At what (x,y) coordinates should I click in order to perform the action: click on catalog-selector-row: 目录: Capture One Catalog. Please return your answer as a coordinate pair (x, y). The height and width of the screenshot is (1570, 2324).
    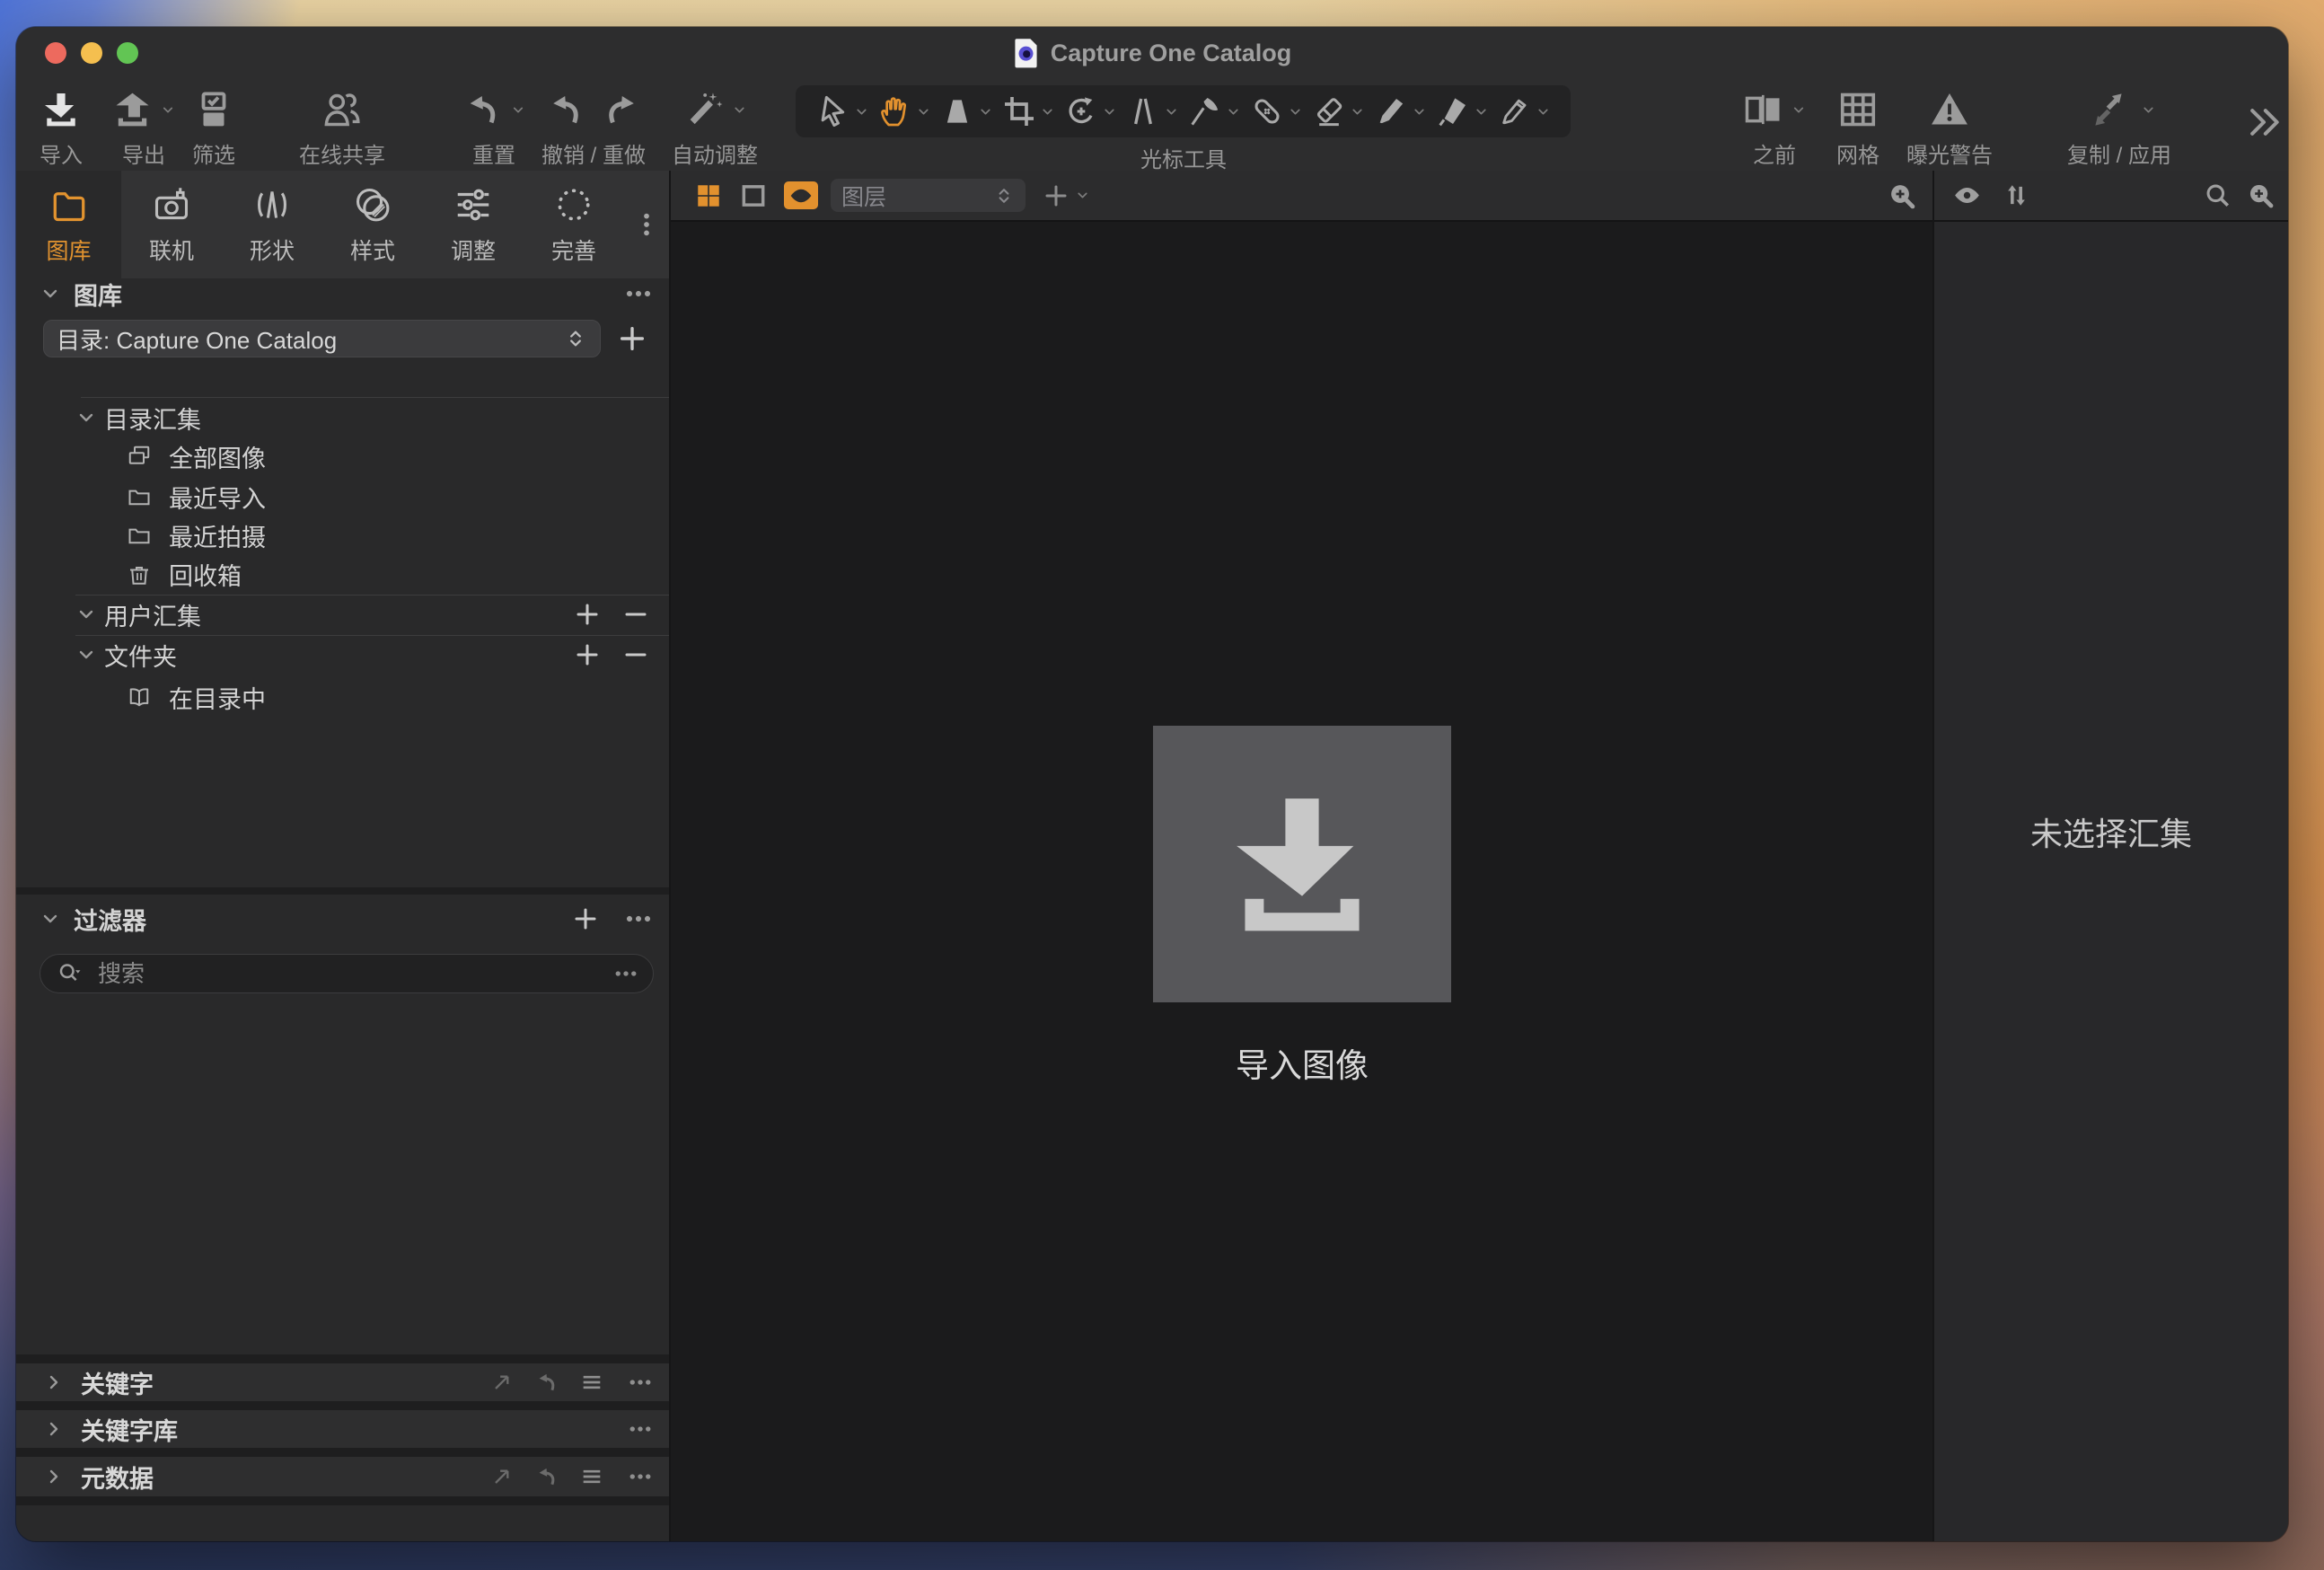
    Looking at the image, I should click on (343, 338).